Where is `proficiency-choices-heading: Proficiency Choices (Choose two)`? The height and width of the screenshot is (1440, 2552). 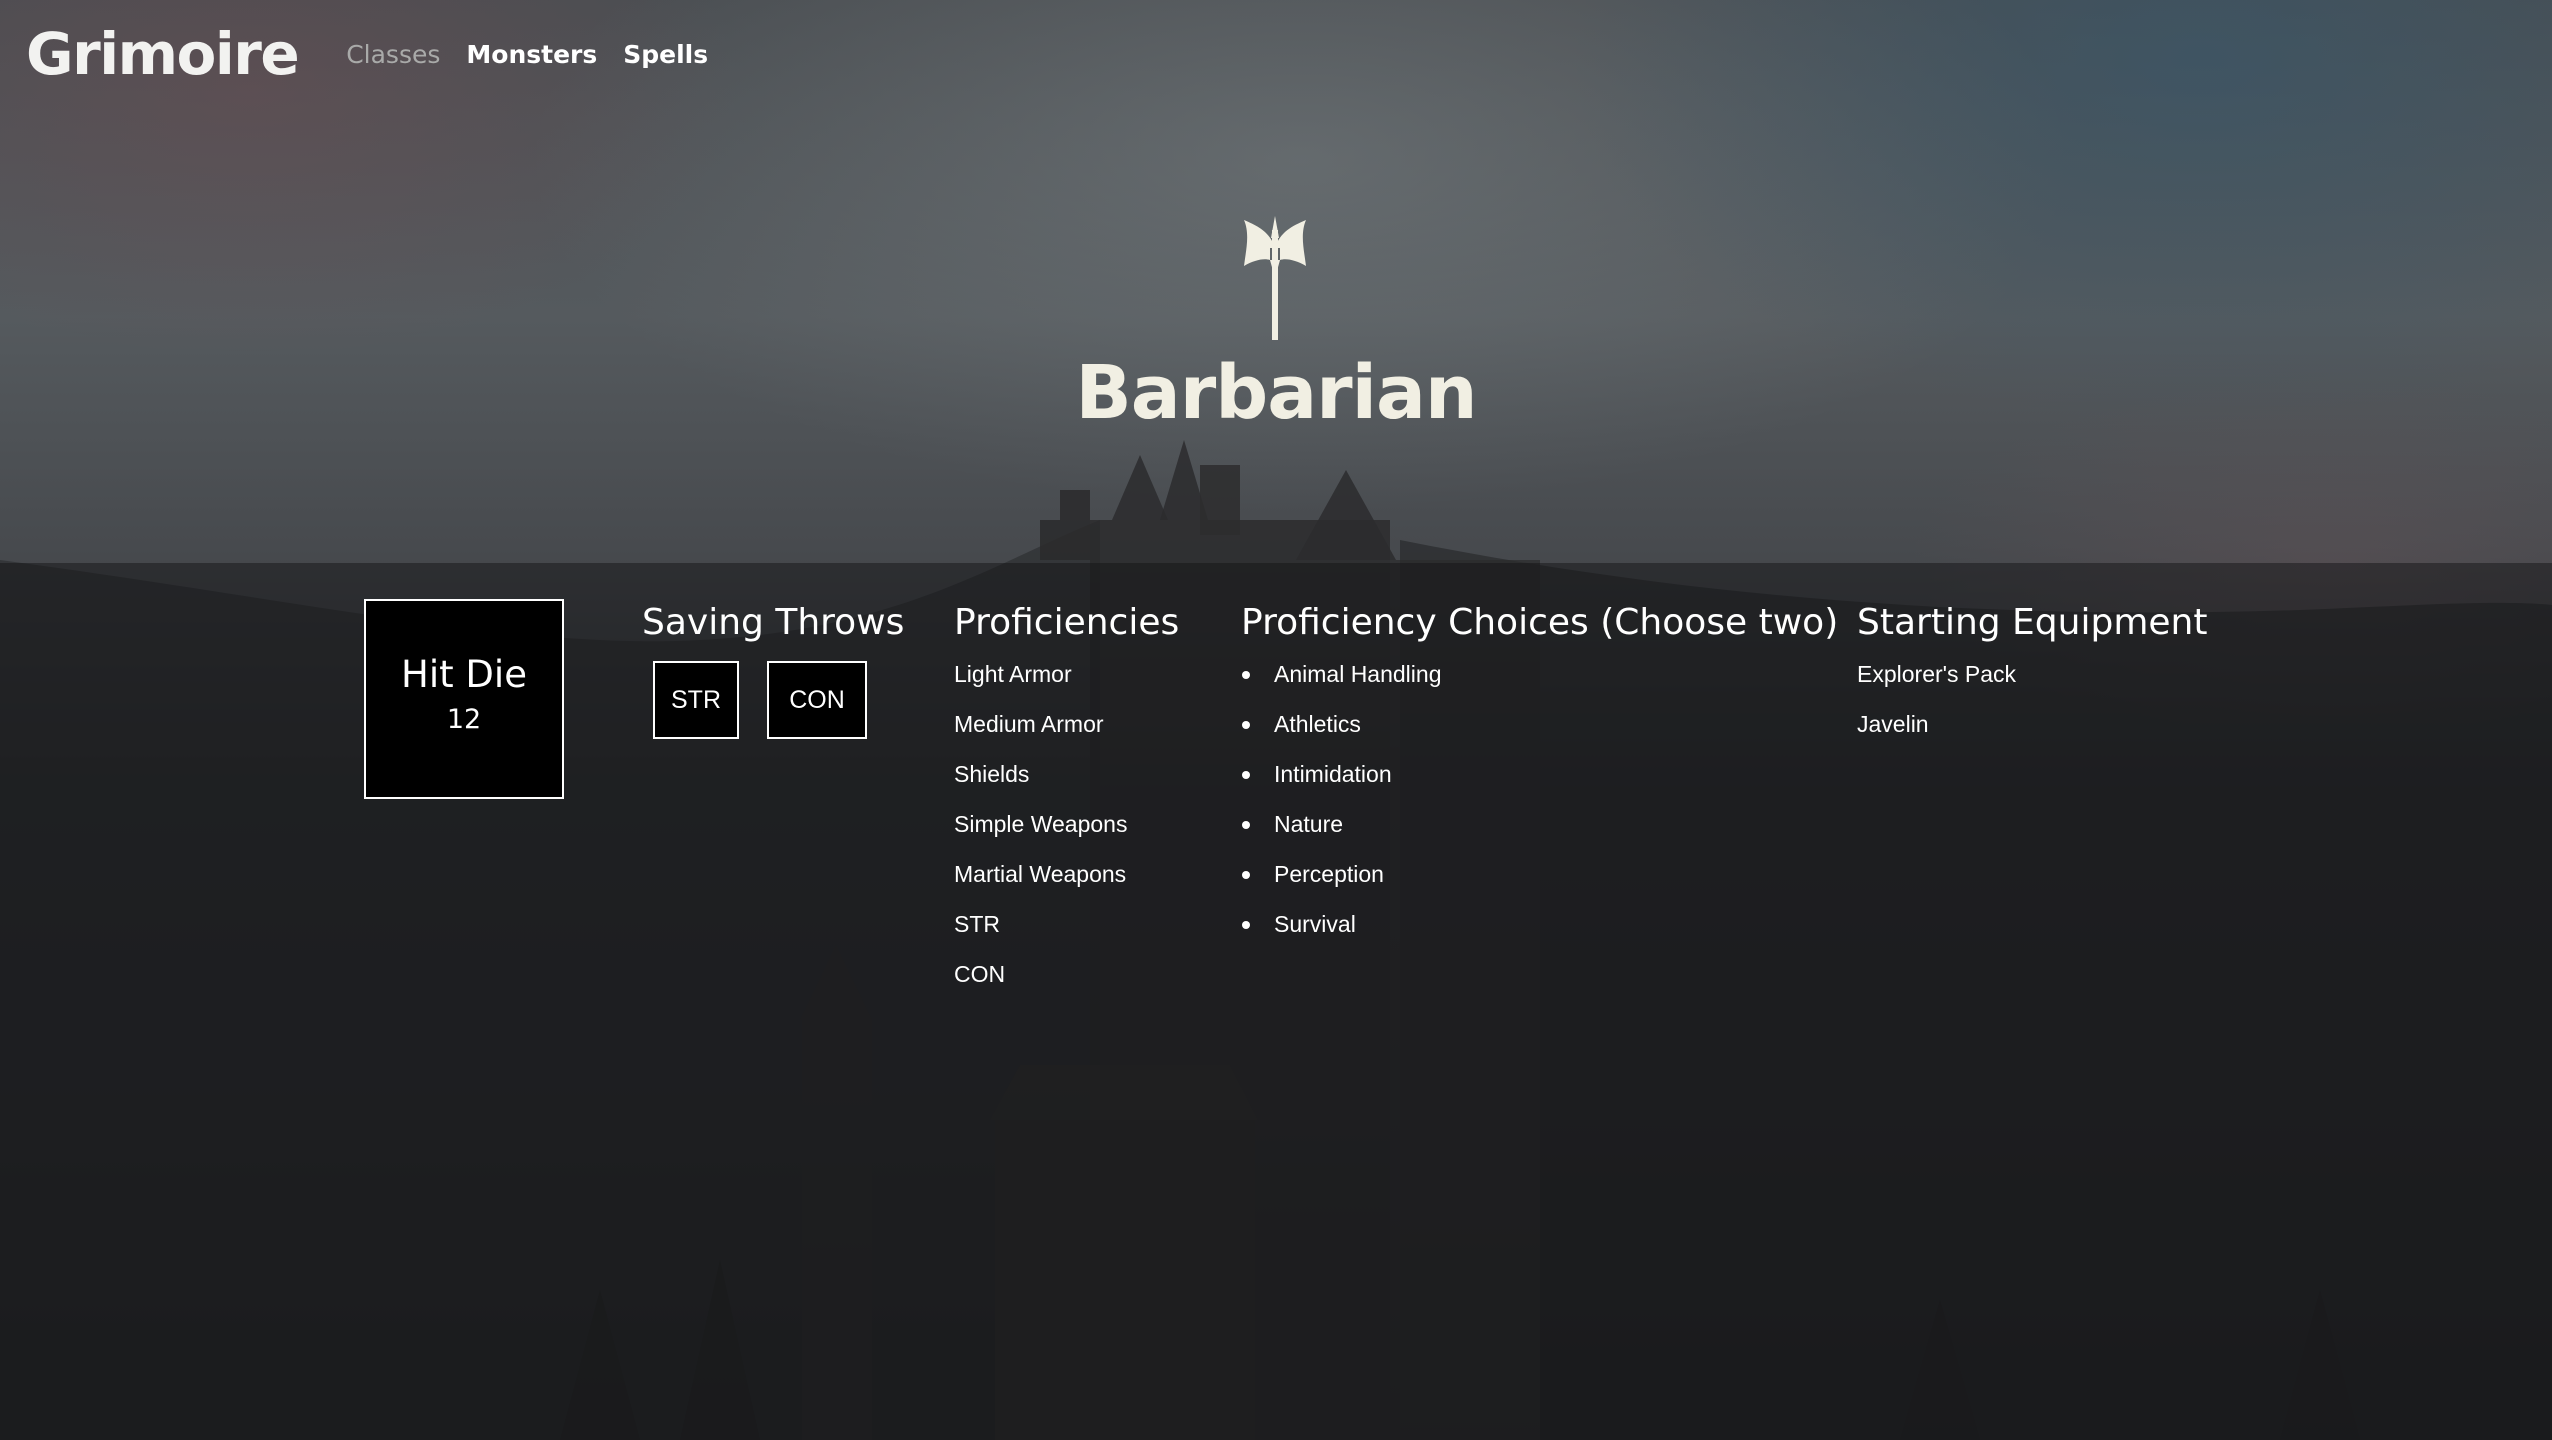 proficiency-choices-heading: Proficiency Choices (Choose two) is located at coordinates (1540, 622).